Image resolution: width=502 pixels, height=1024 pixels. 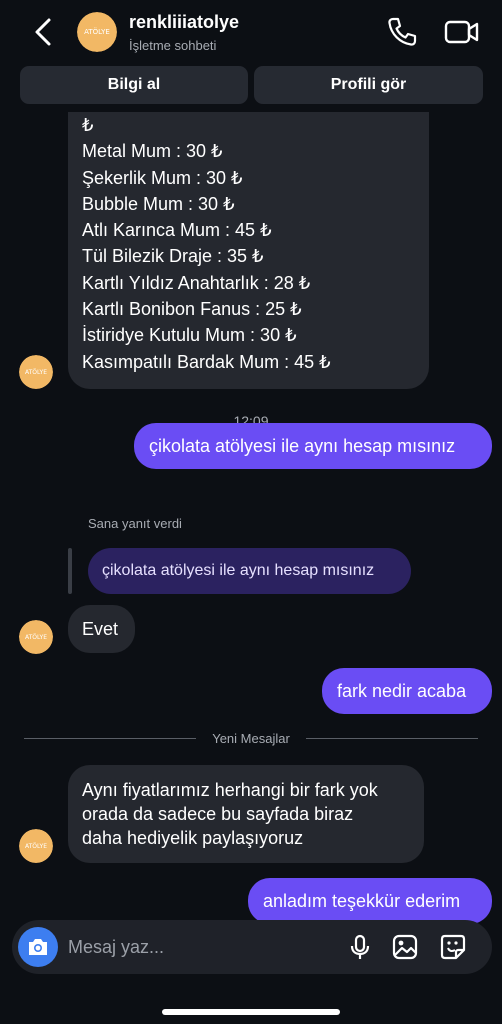 I want to click on list-line: Atlı Karınca Mum : 45 ₺, so click(x=177, y=230).